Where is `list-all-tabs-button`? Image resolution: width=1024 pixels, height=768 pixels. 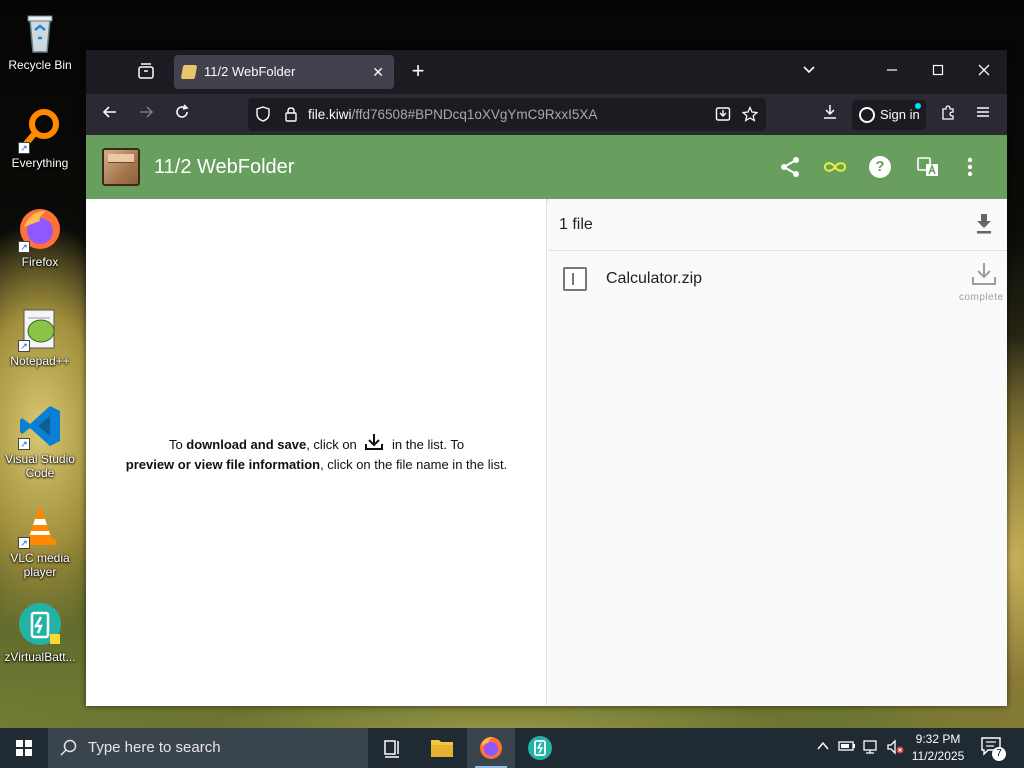
list-all-tabs-button is located at coordinates (809, 72).